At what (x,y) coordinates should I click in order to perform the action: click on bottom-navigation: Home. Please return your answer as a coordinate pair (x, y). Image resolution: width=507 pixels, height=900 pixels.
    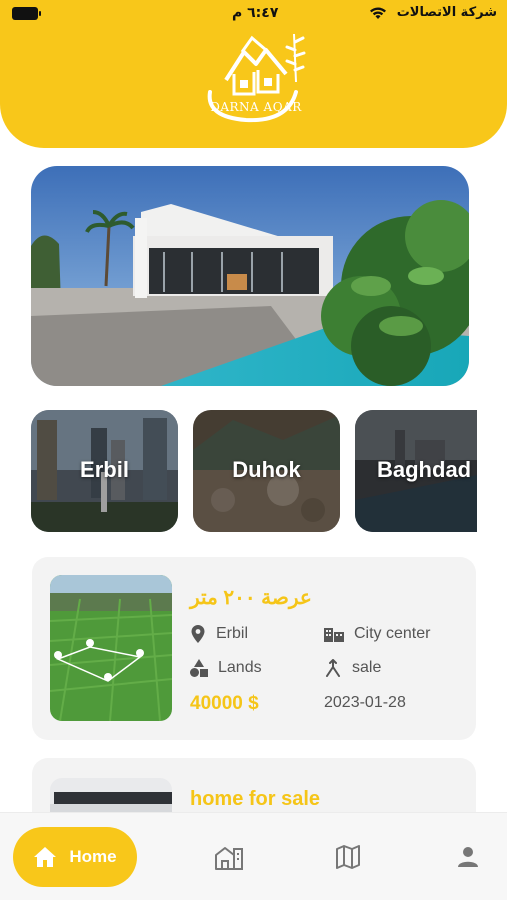
    Looking at the image, I should click on (253, 856).